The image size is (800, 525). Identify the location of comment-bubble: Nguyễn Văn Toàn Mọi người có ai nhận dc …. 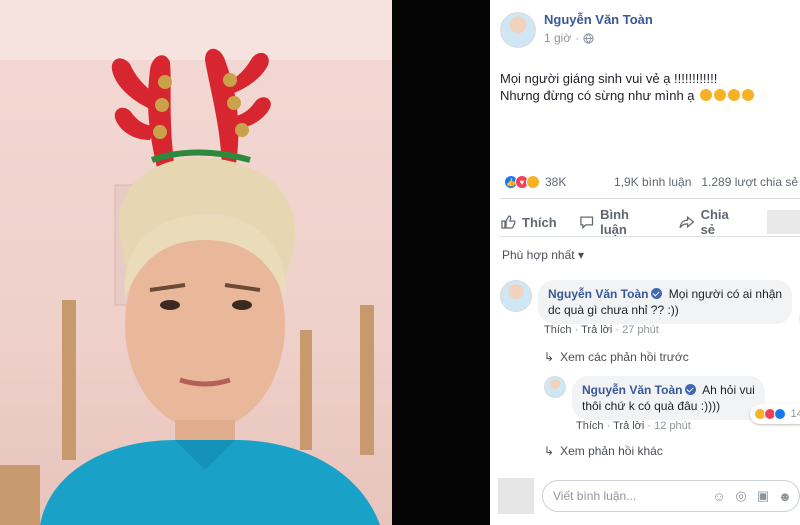
(669, 304).